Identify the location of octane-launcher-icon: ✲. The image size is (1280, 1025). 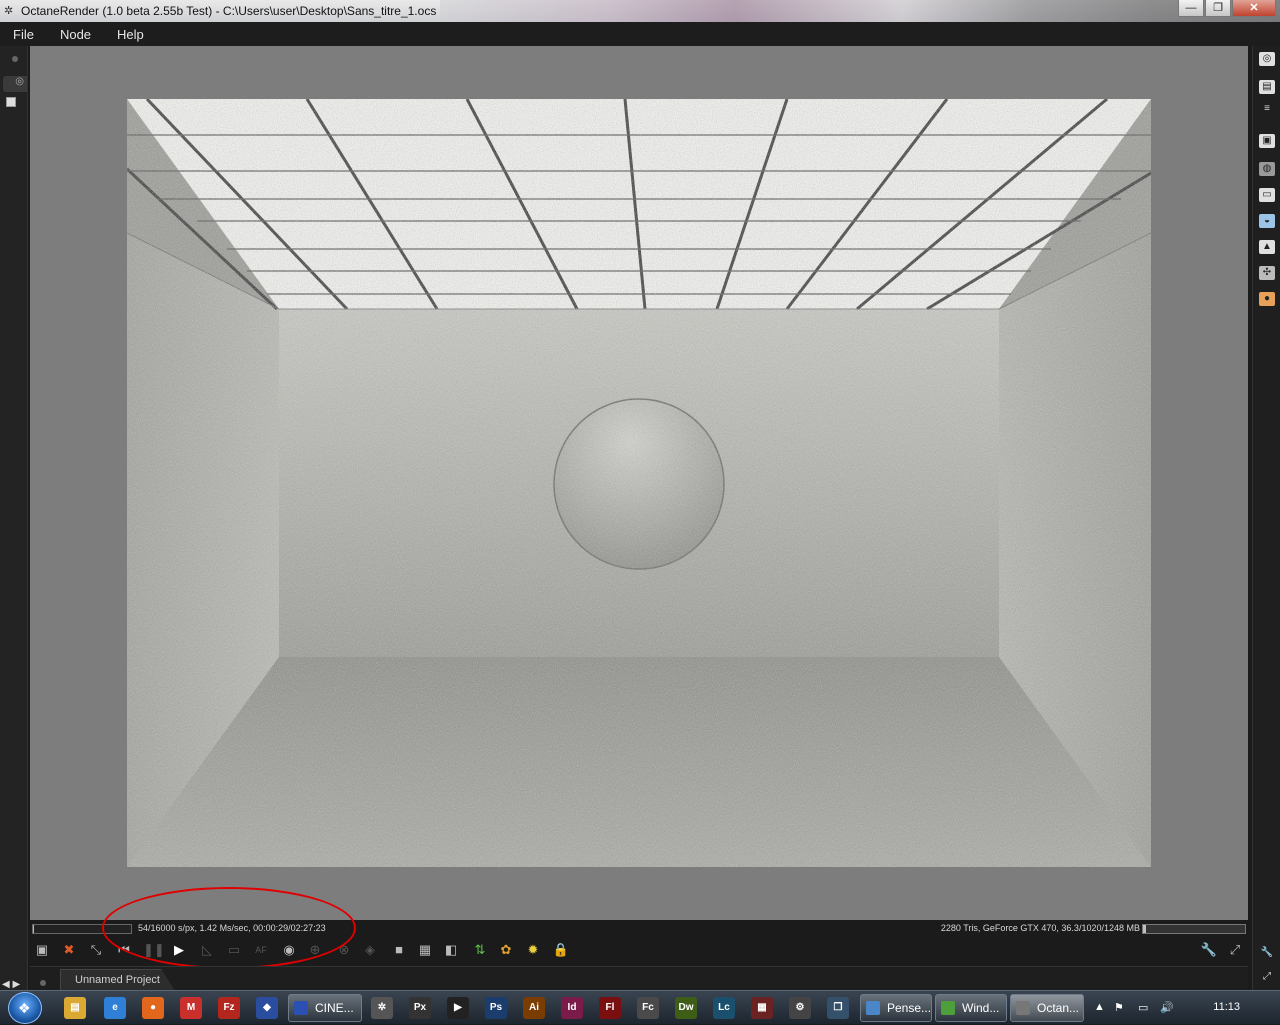
(382, 1008).